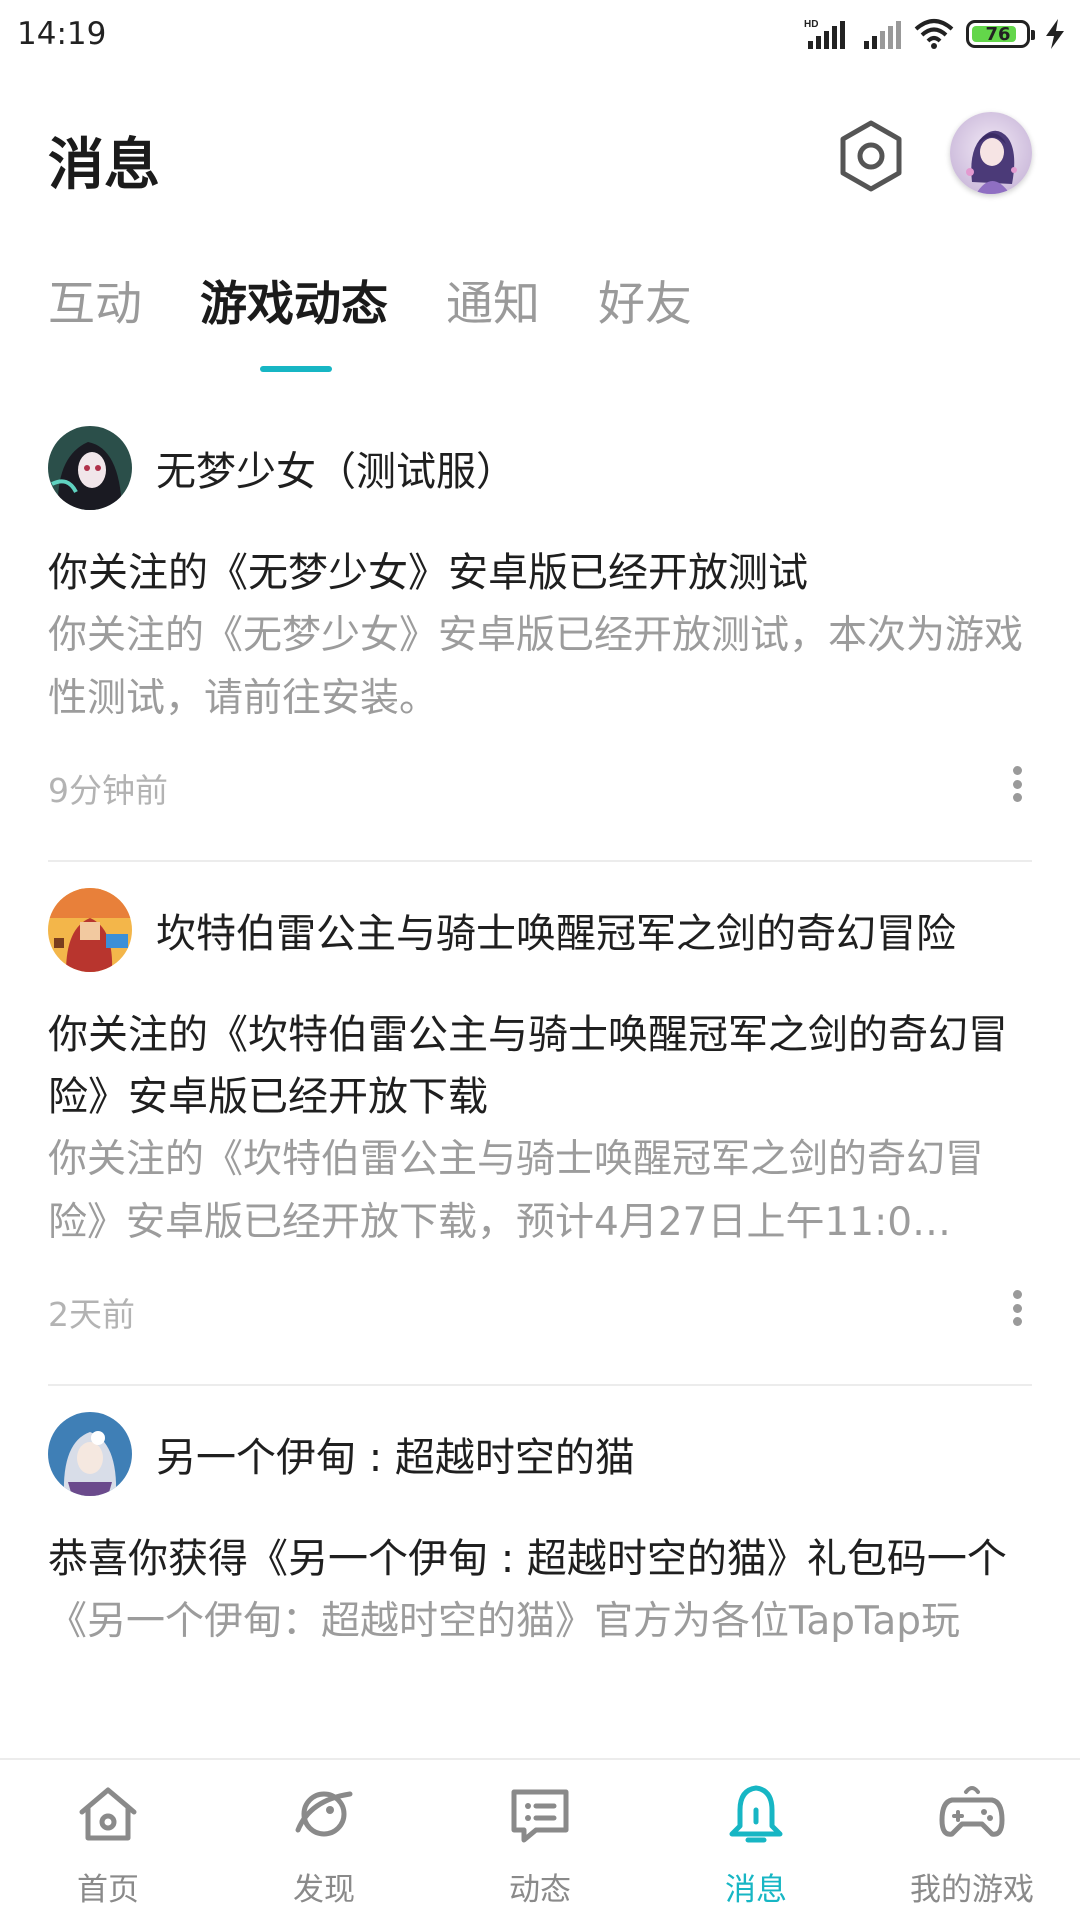  I want to click on item-body: 你关注的《无梦少女》安卓版已经开放测试，本次为游戏性测试，请前往安装。, so click(536, 667).